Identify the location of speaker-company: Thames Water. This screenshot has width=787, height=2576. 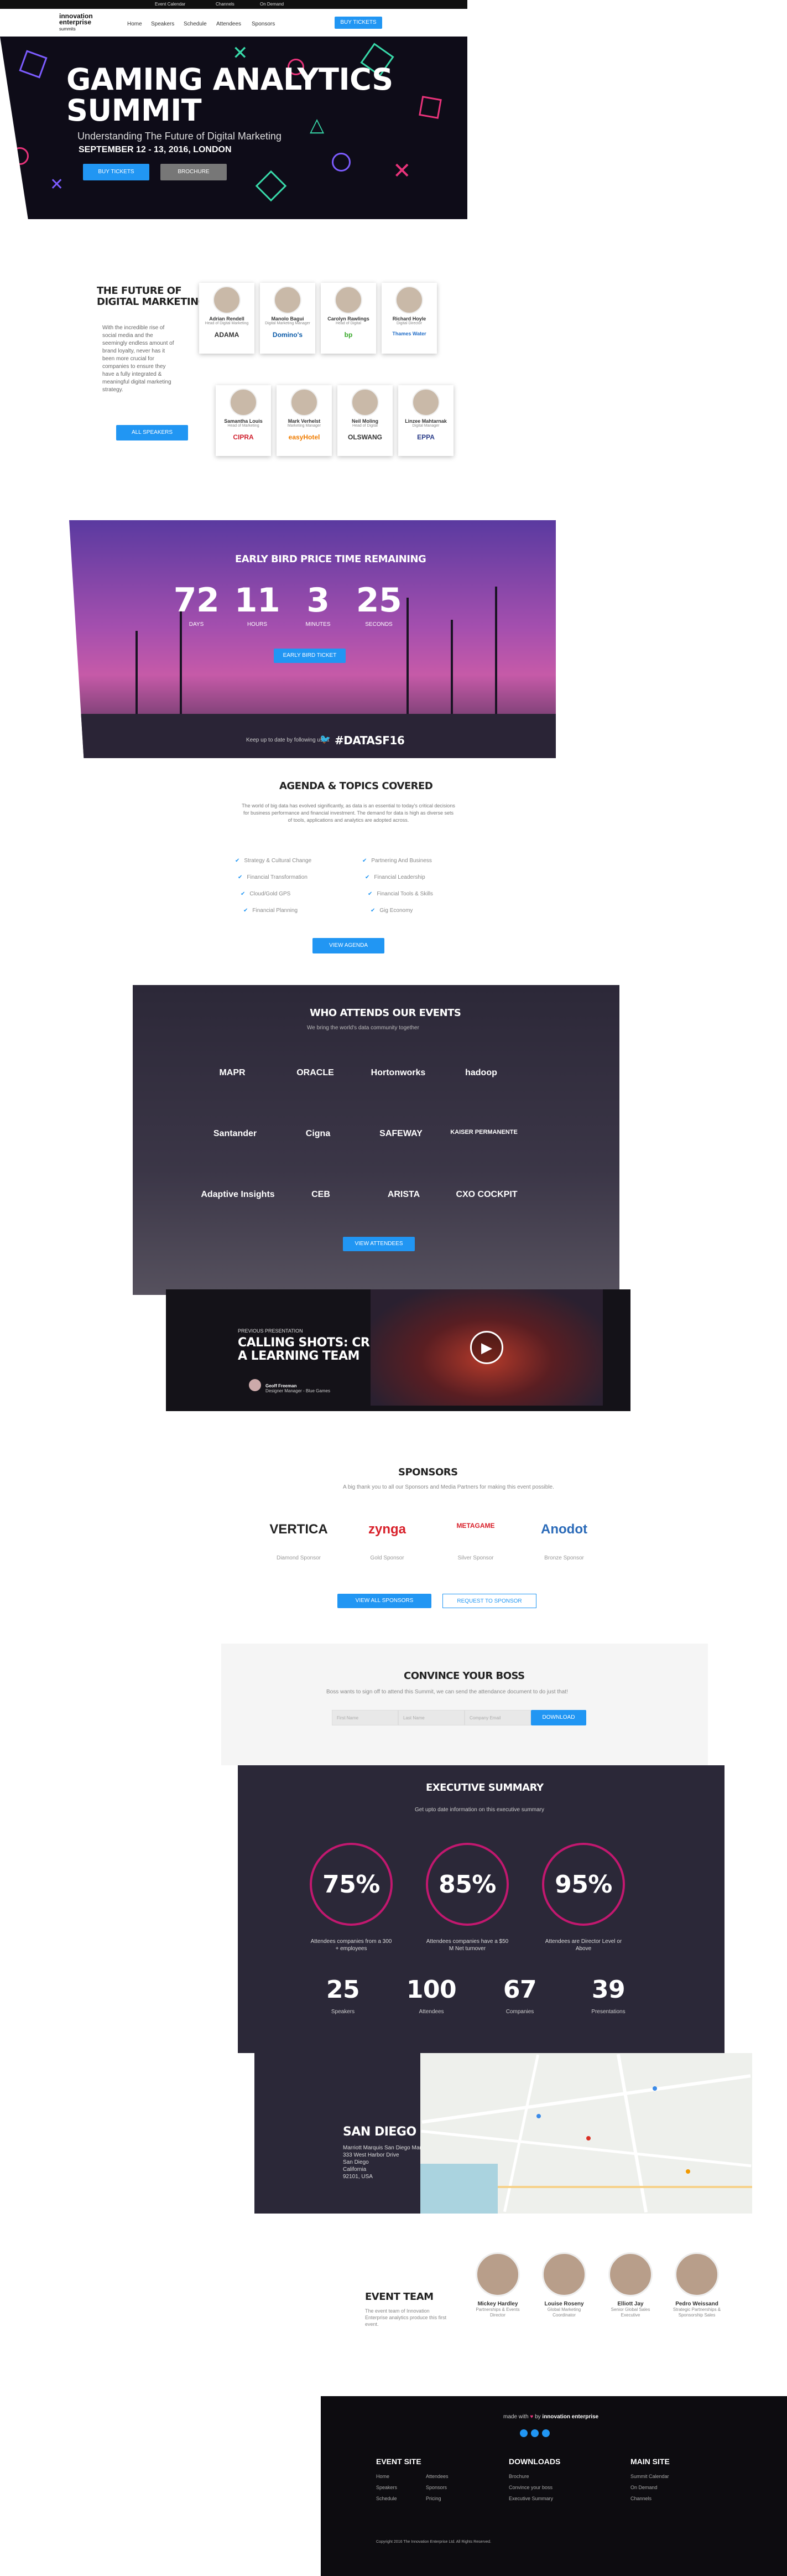
(409, 333).